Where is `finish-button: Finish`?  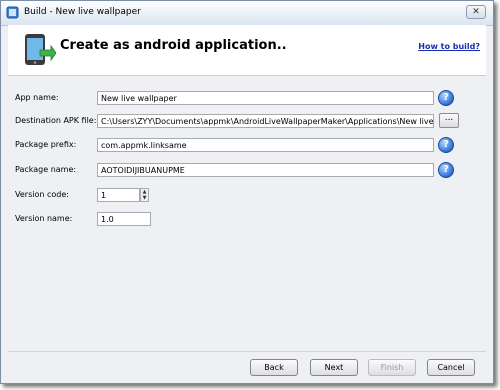
finish-button: Finish is located at coordinates (392, 367).